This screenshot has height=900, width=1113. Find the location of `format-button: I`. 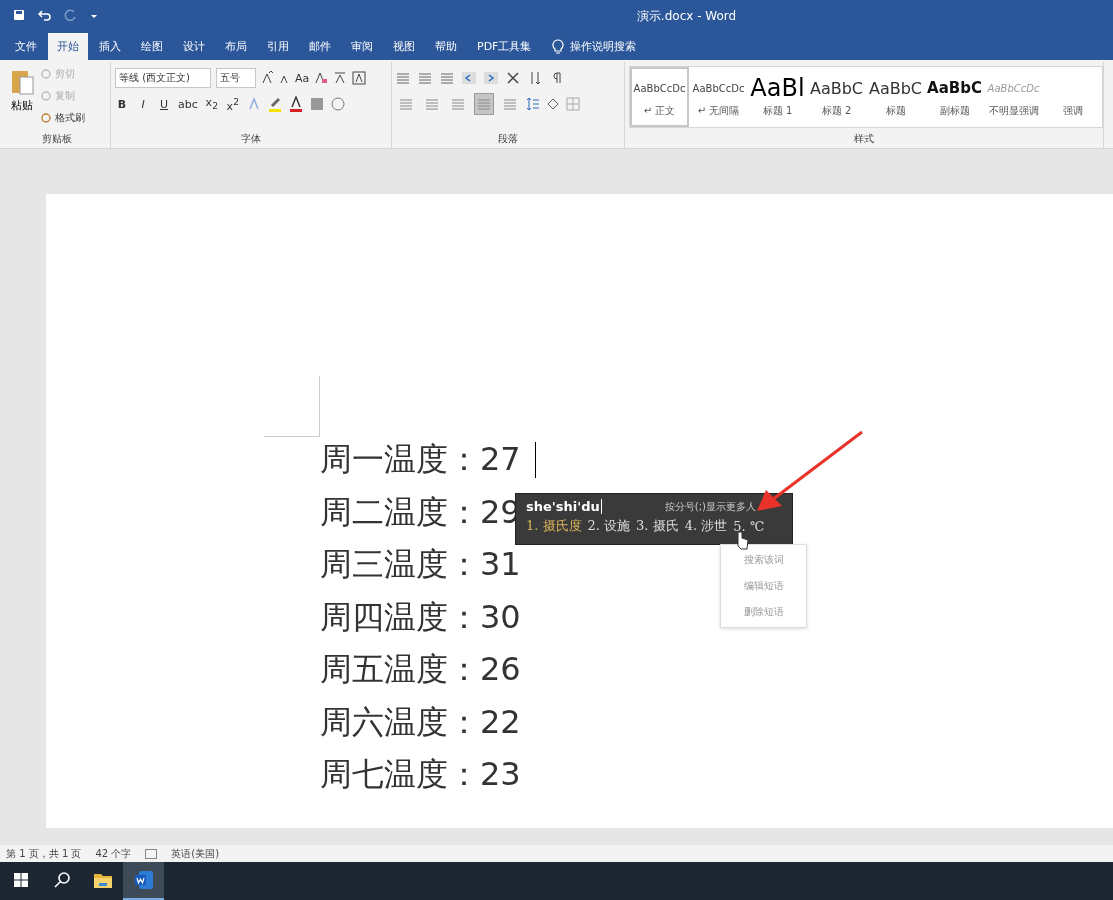

format-button: I is located at coordinates (143, 104).